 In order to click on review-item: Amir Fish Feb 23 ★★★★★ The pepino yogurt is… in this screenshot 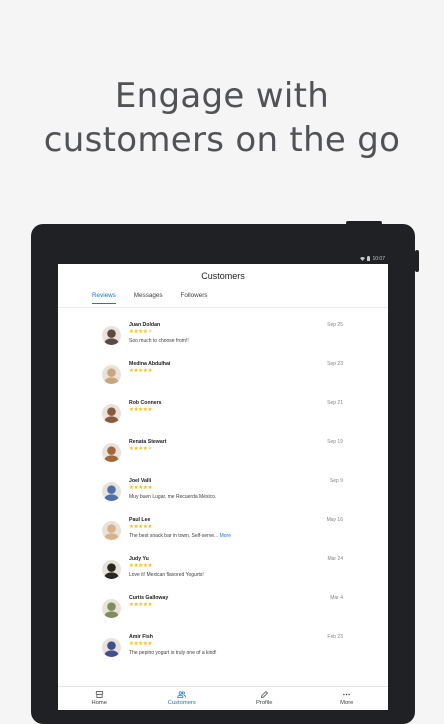, I will do `click(222, 651)`.